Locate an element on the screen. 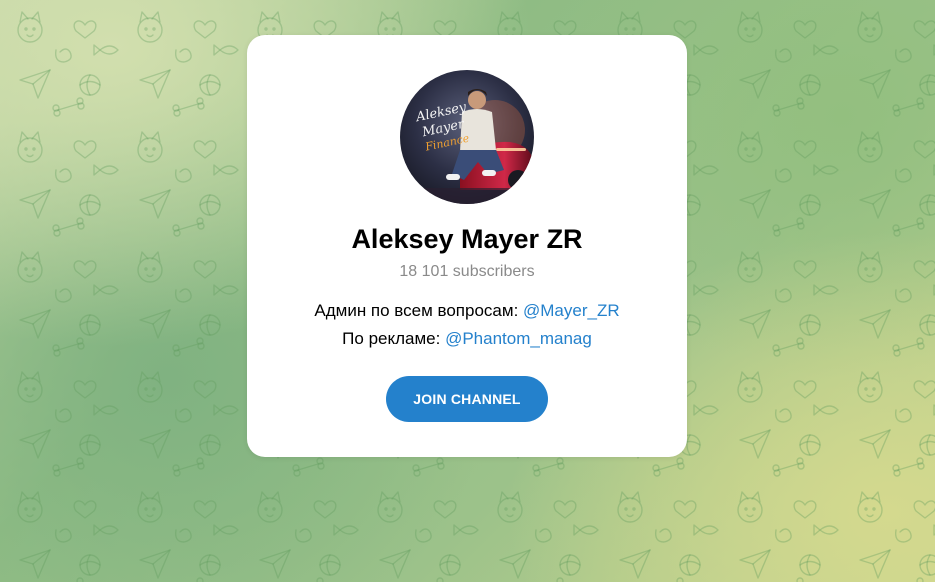  channel-avatar: Aleksey Mayer Finance is located at coordinates (467, 137).